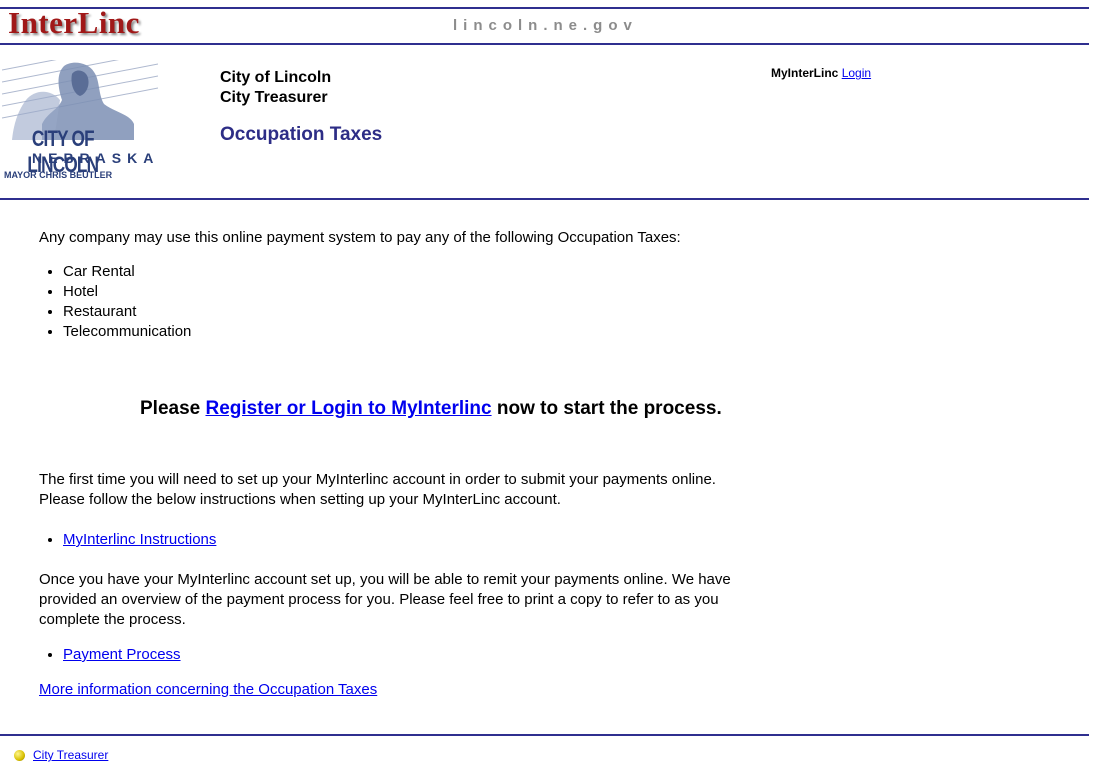 The width and height of the screenshot is (1097, 776). I want to click on seal-mayor-text: MAYOR CHRIS BEUTLER, so click(58, 175).